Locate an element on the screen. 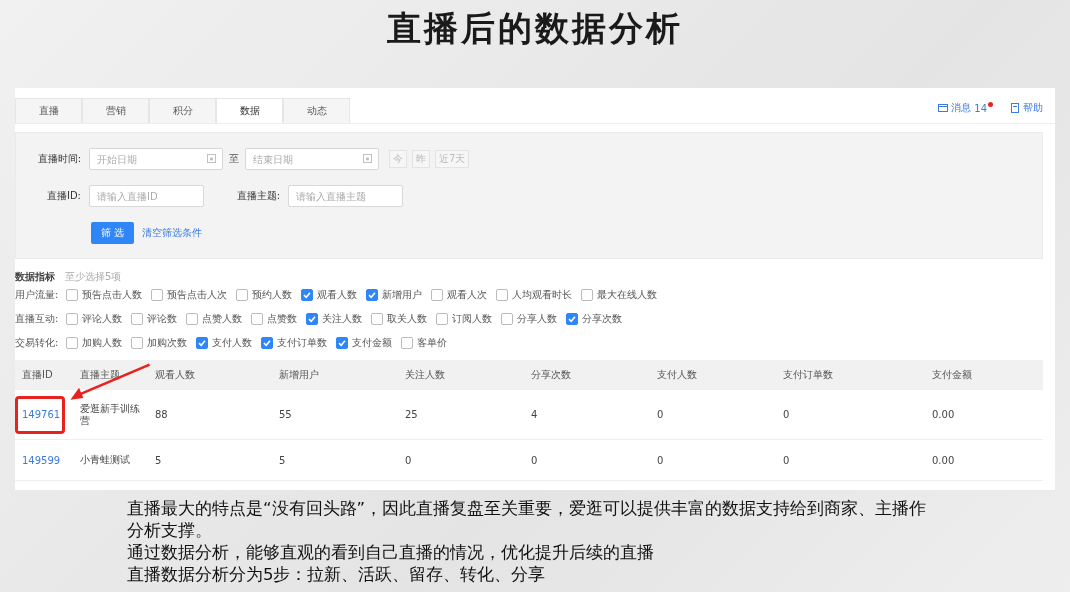  group-label: 直播互动: is located at coordinates (37, 319).